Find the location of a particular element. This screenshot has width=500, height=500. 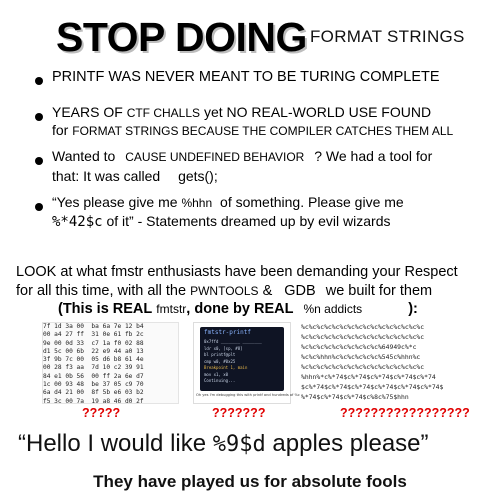

quote-part: apples please” is located at coordinates (350, 443).